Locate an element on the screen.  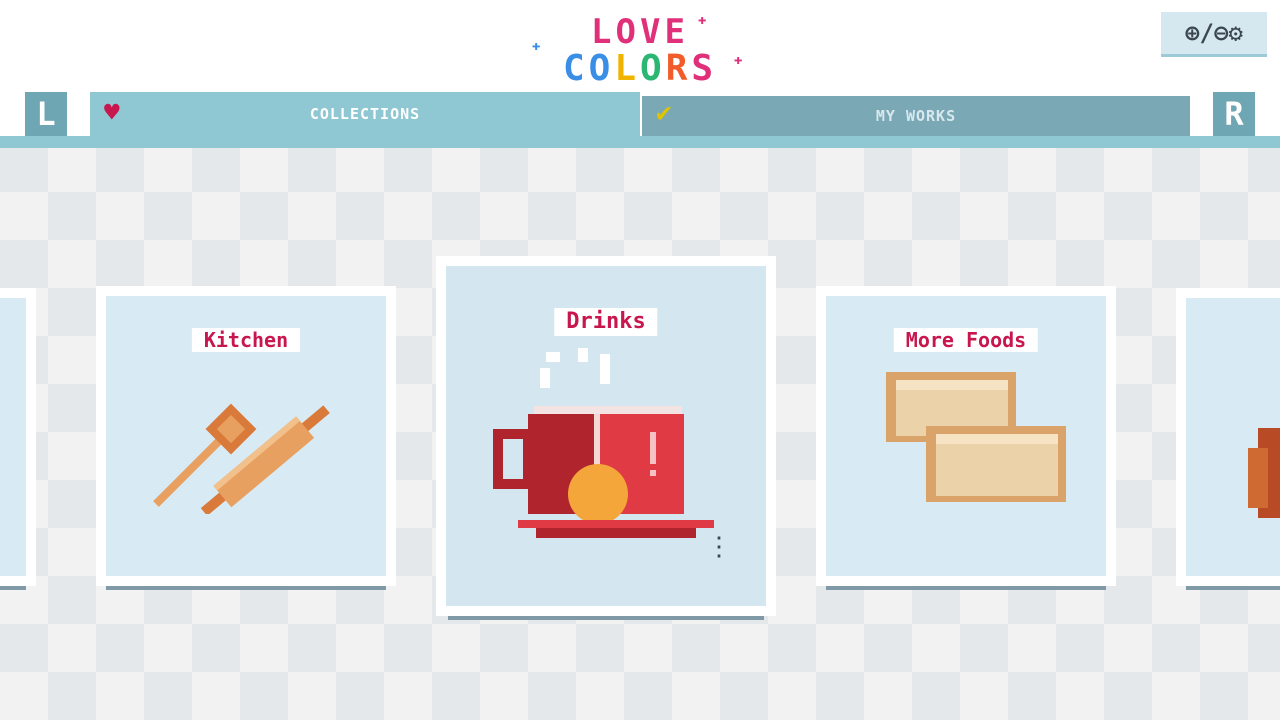
collection-card-drinks: Drinks ⋮ is located at coordinates (606, 438).